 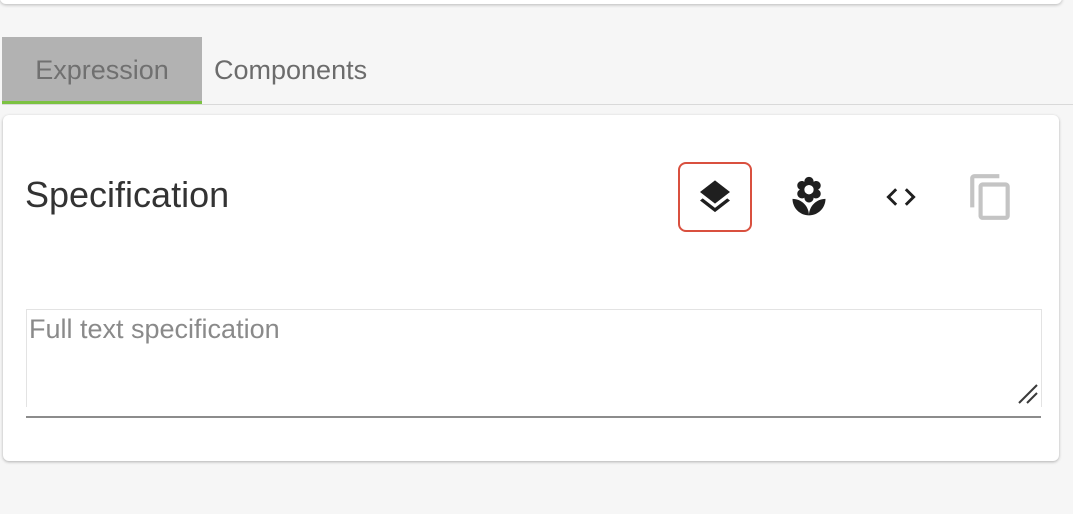 I want to click on layers-icon, so click(x=715, y=196).